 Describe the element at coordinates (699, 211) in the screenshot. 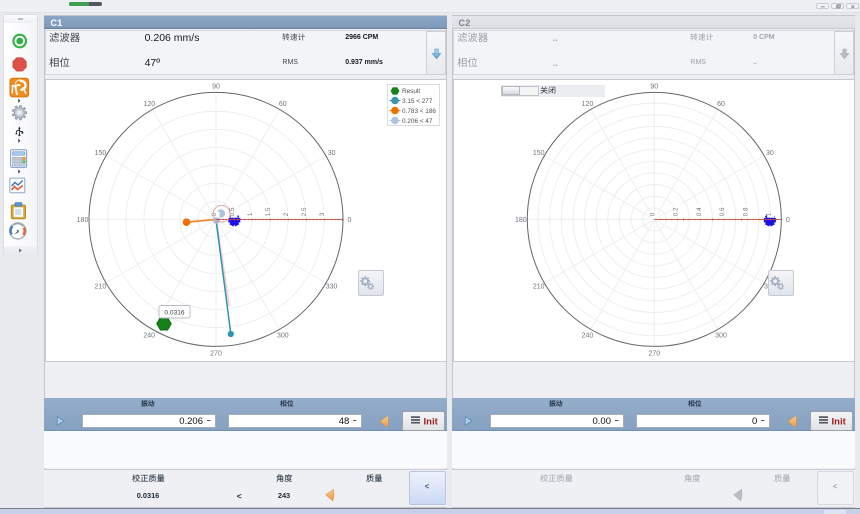

I see `svg-text: 0.4` at that location.